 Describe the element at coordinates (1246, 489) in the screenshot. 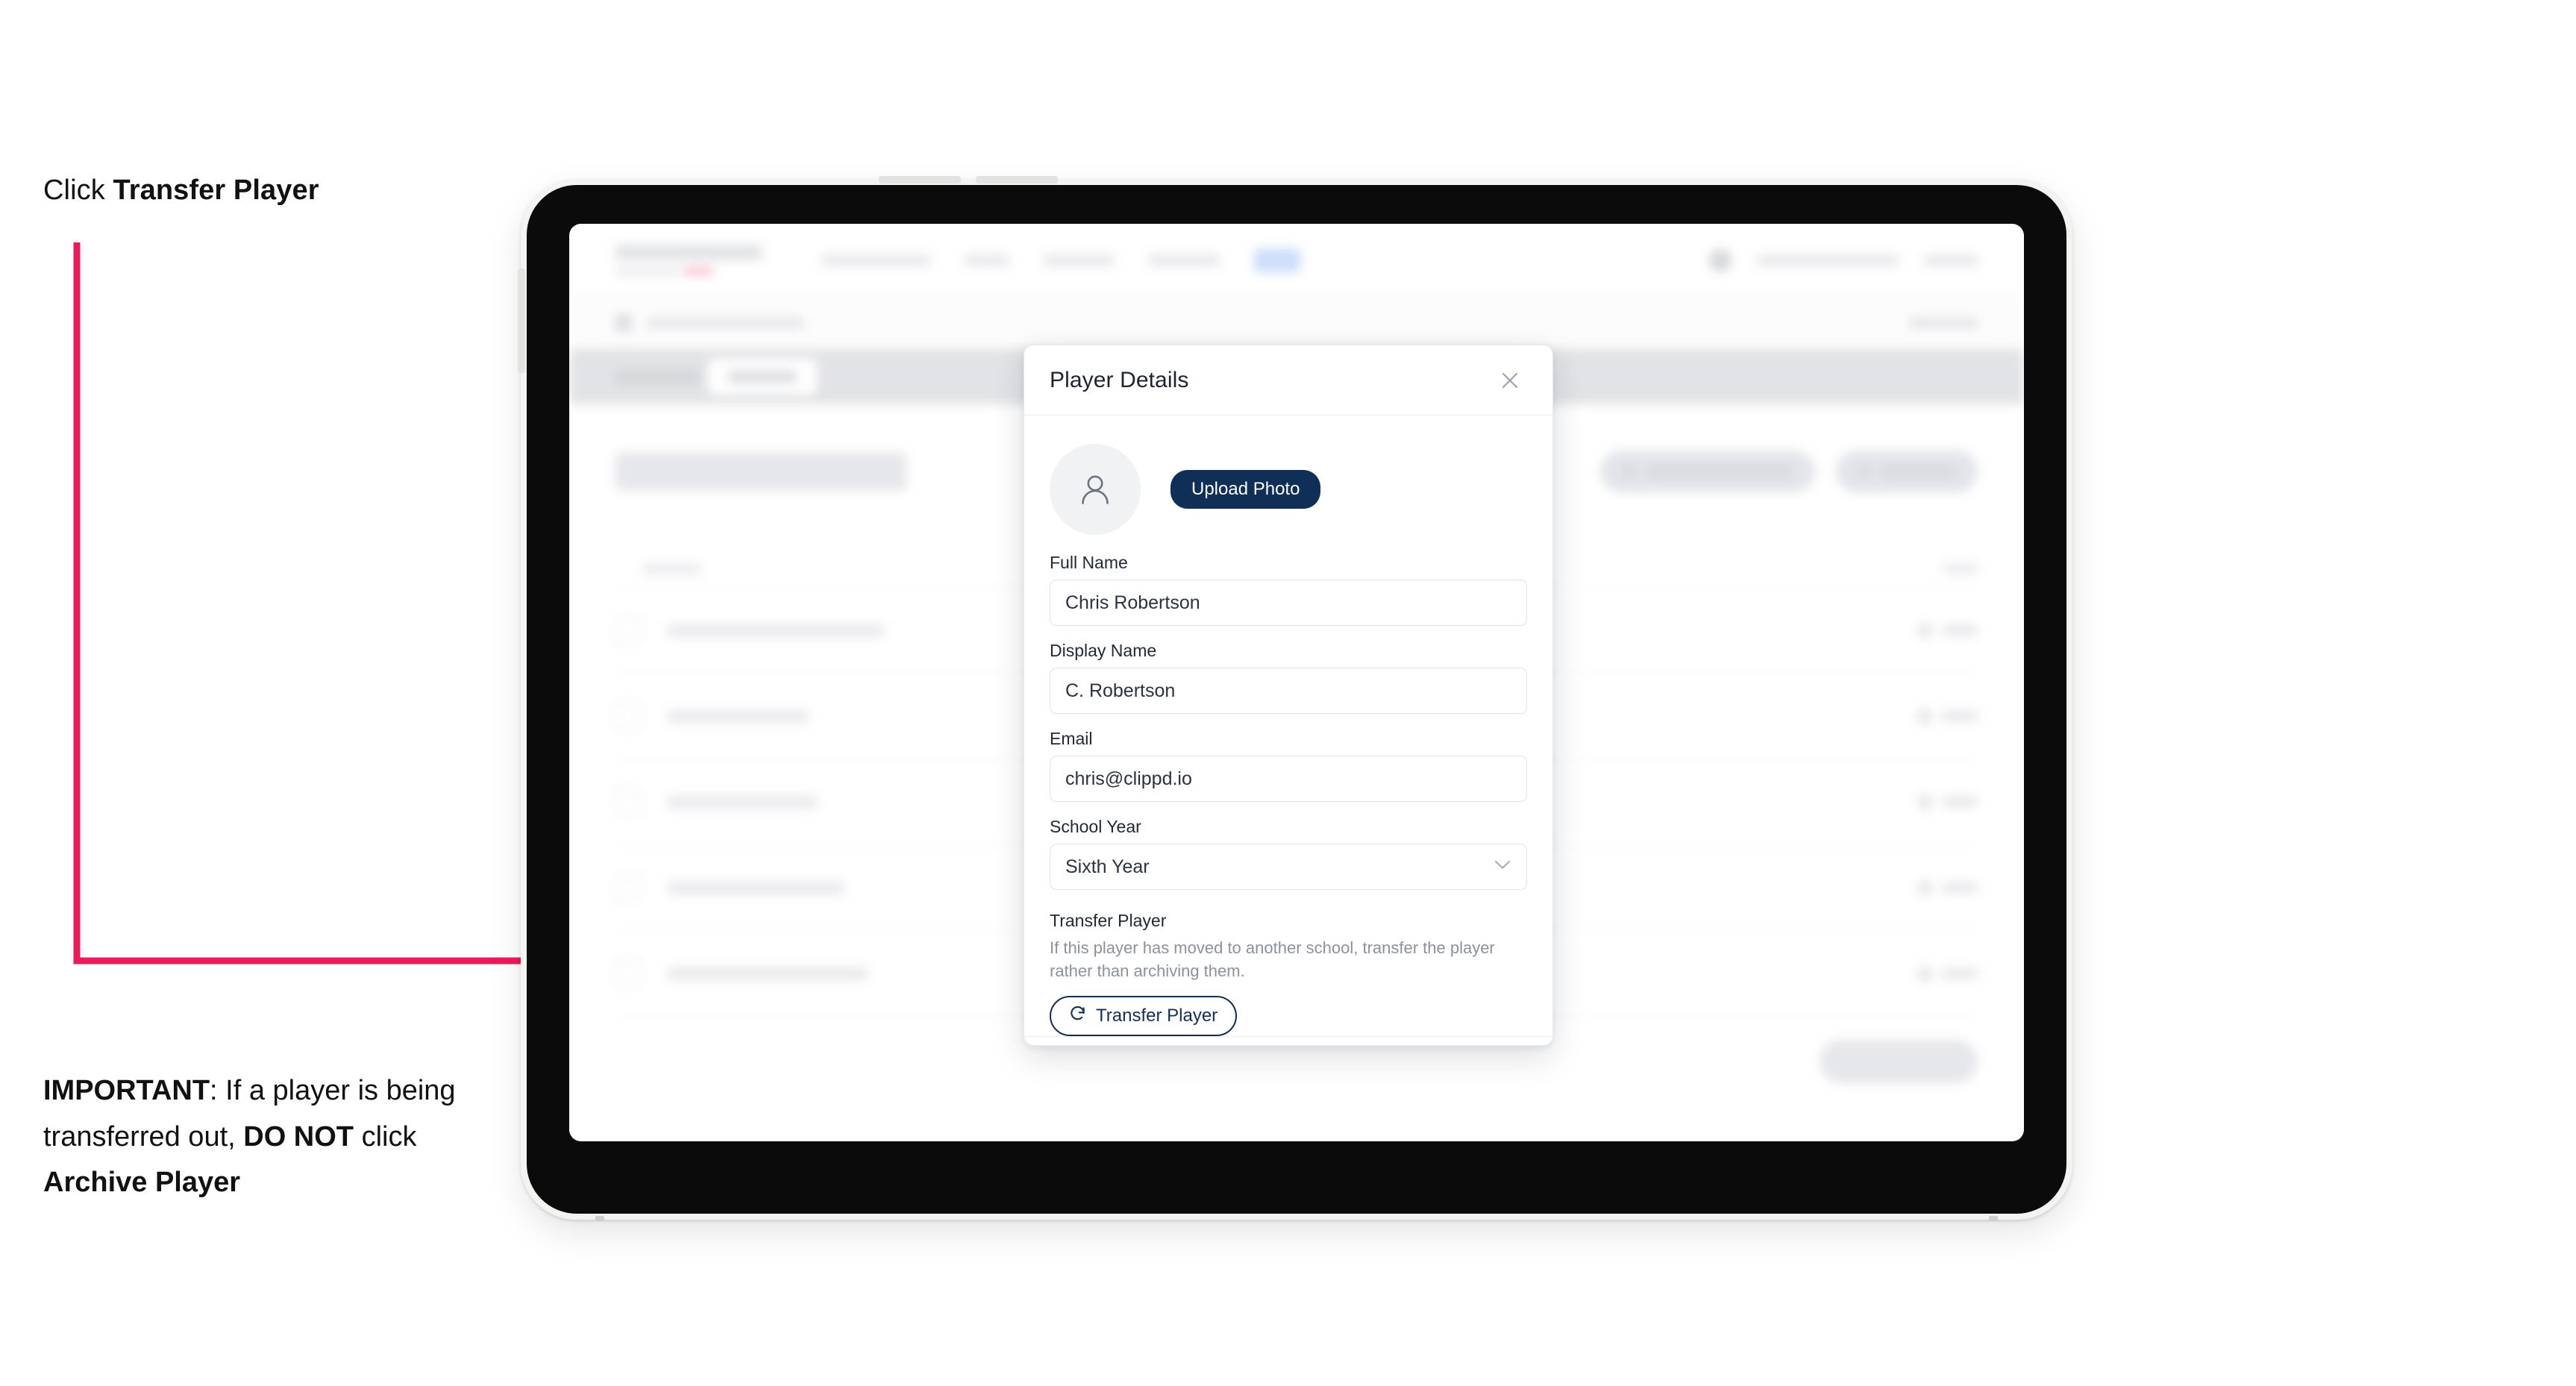

I see `upload-photo-button: Upload Photo` at that location.